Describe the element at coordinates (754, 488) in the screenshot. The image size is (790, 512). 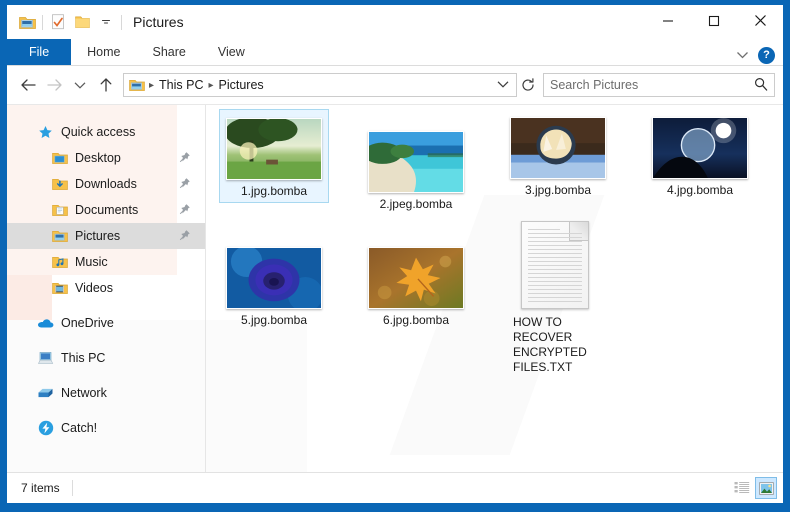
I see `view-mode-buttons` at that location.